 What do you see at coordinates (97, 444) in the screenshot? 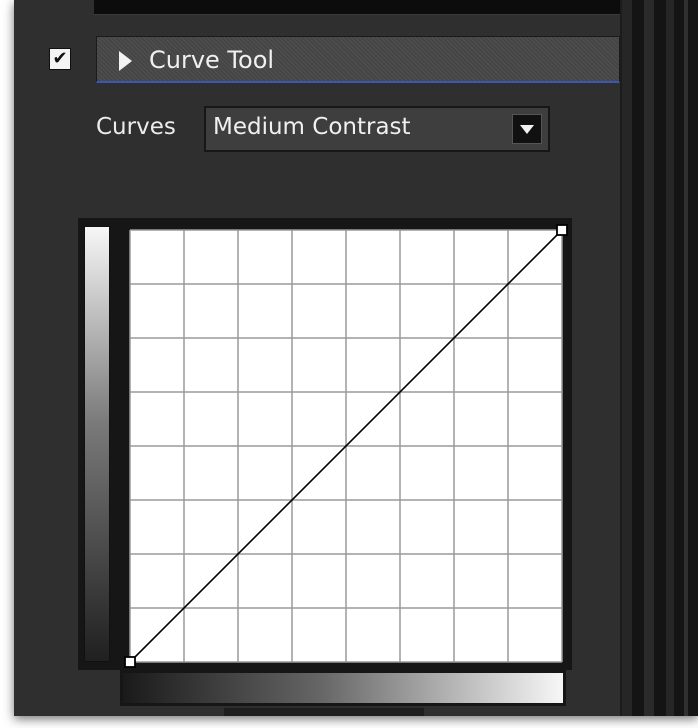
I see `output-gradient-bar` at bounding box center [97, 444].